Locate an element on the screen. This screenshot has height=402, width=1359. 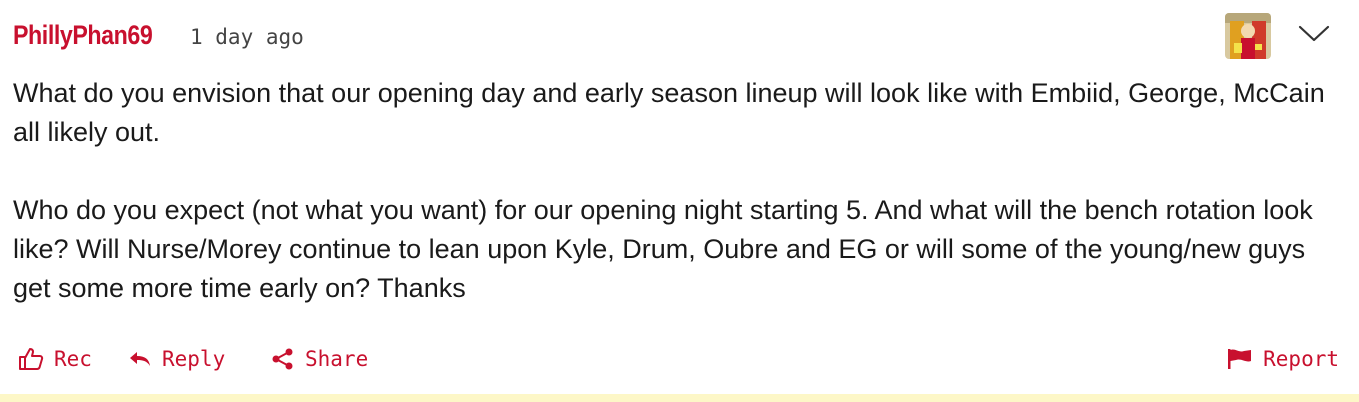
timestamp: 1 day ago is located at coordinates (247, 37).